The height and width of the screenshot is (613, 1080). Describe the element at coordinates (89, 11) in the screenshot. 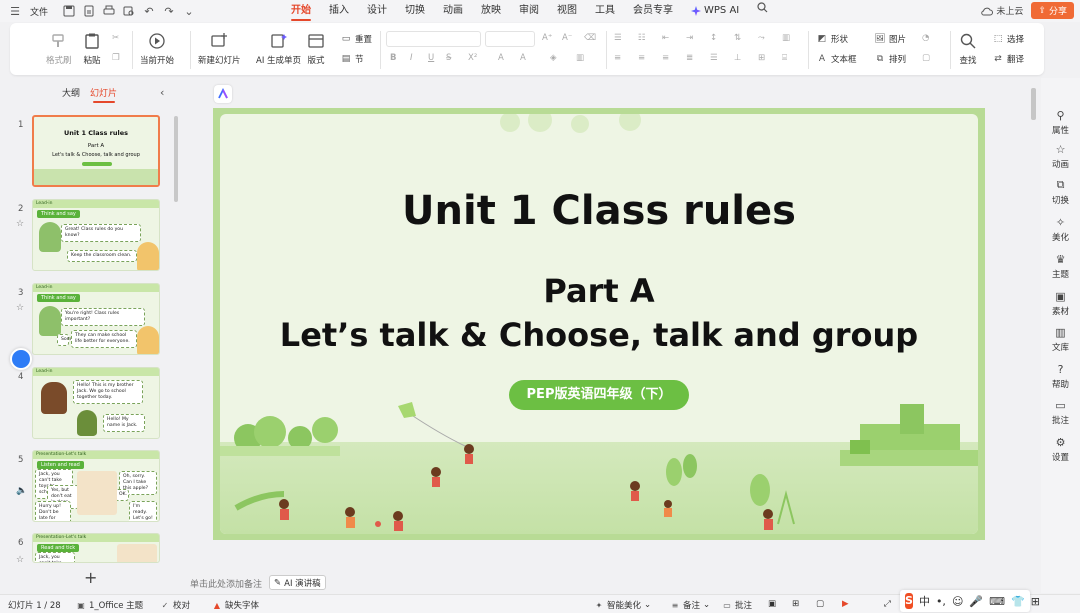

I see `export-pdf-icon` at that location.